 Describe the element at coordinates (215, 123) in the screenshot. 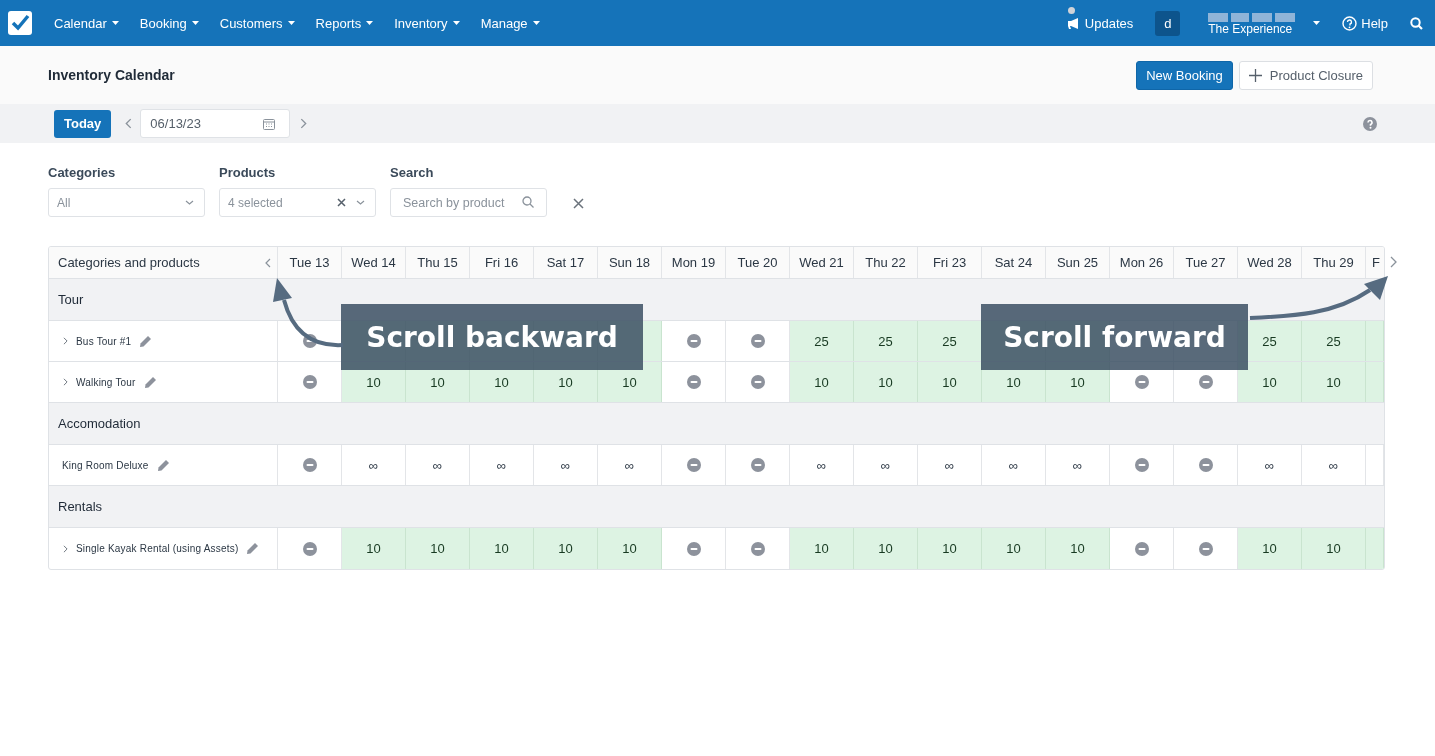

I see `date-field: 06/13/23` at that location.